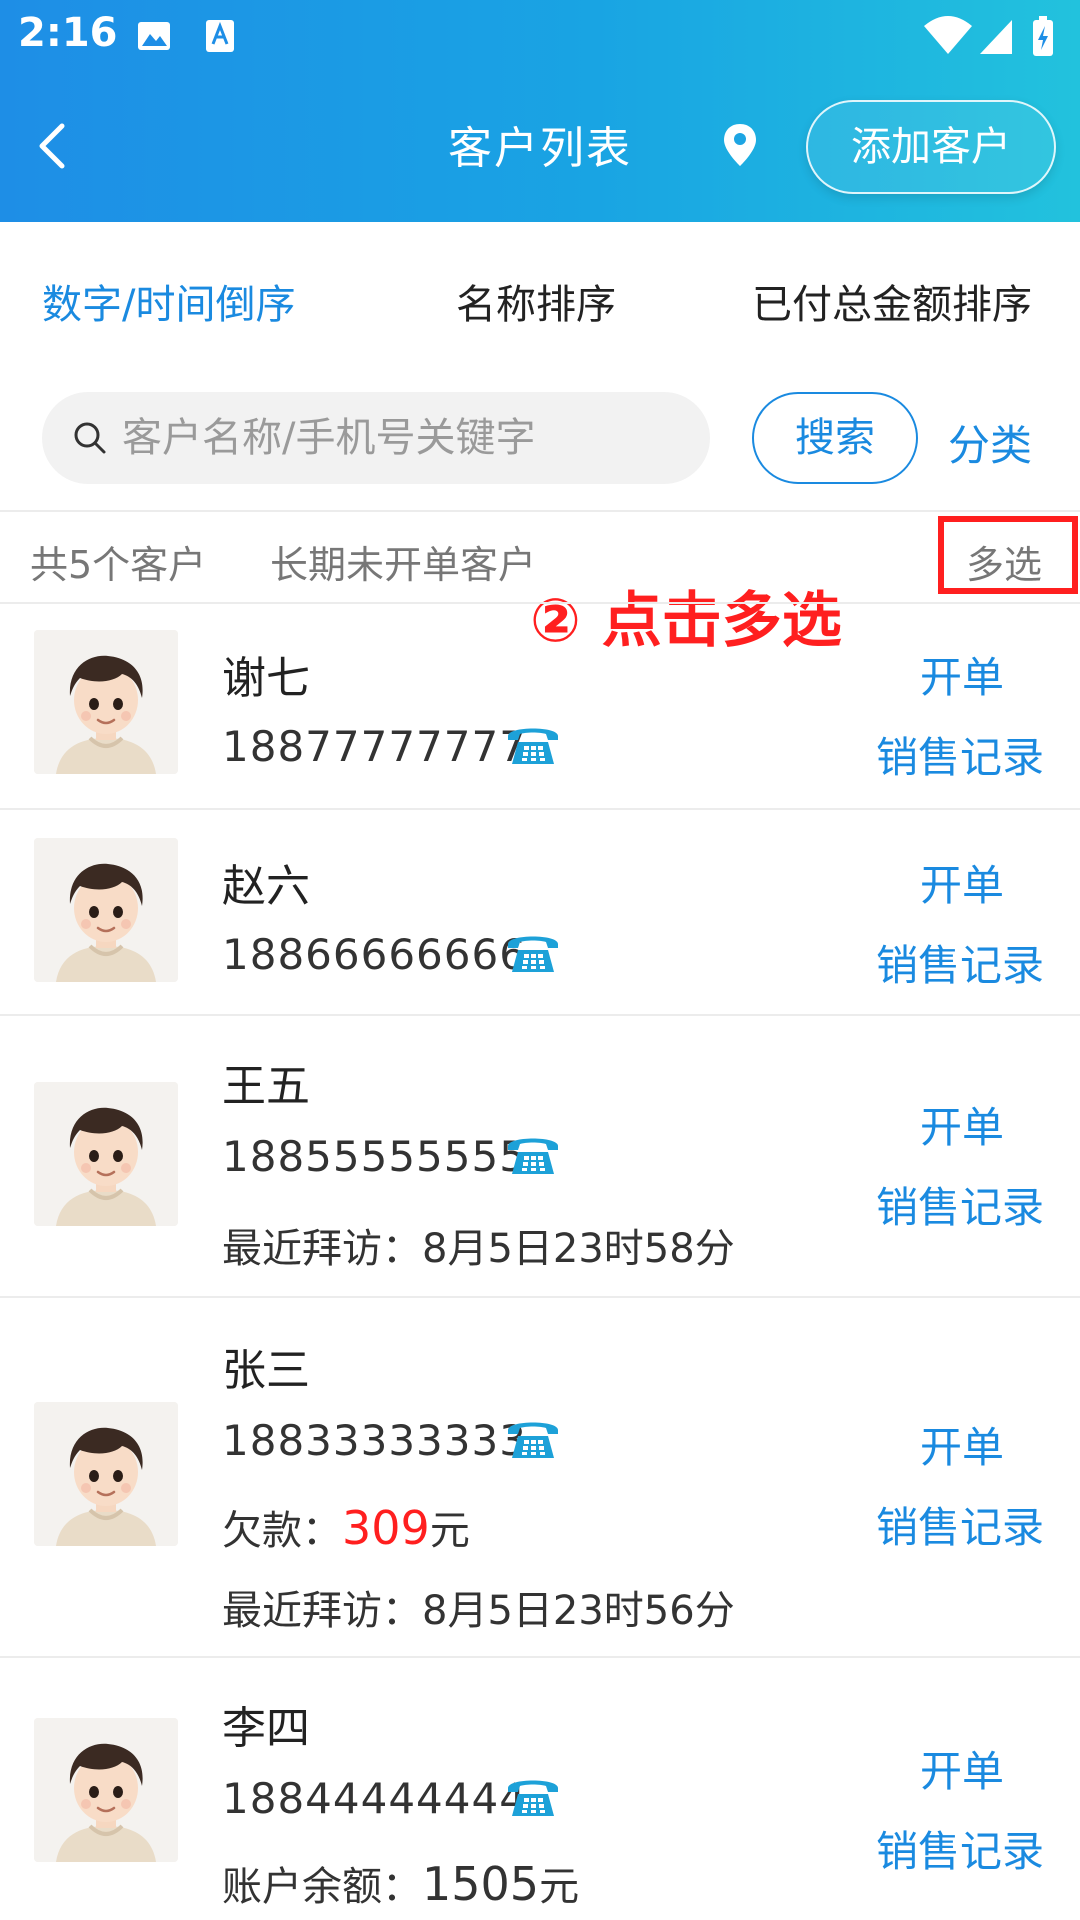  Describe the element at coordinates (948, 35) in the screenshot. I see `wifi-icon` at that location.